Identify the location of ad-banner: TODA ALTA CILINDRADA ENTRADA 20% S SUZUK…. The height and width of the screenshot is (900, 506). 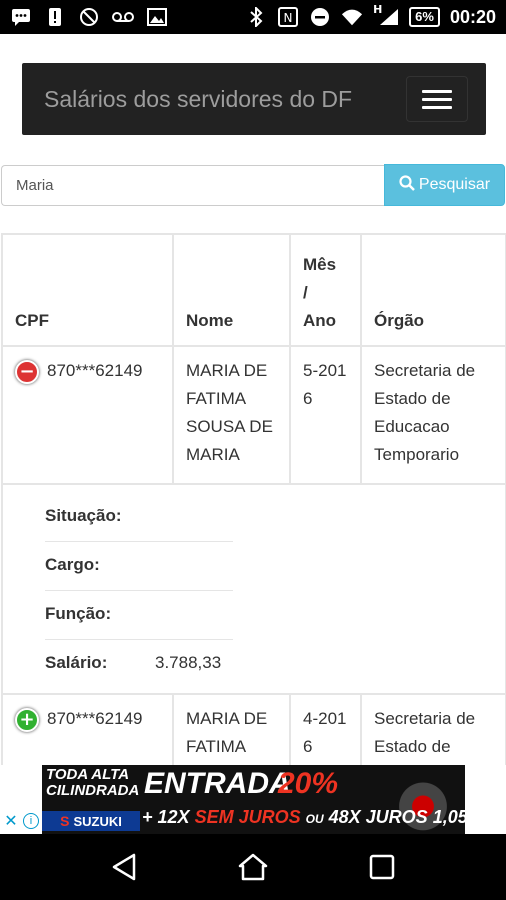
(253, 799).